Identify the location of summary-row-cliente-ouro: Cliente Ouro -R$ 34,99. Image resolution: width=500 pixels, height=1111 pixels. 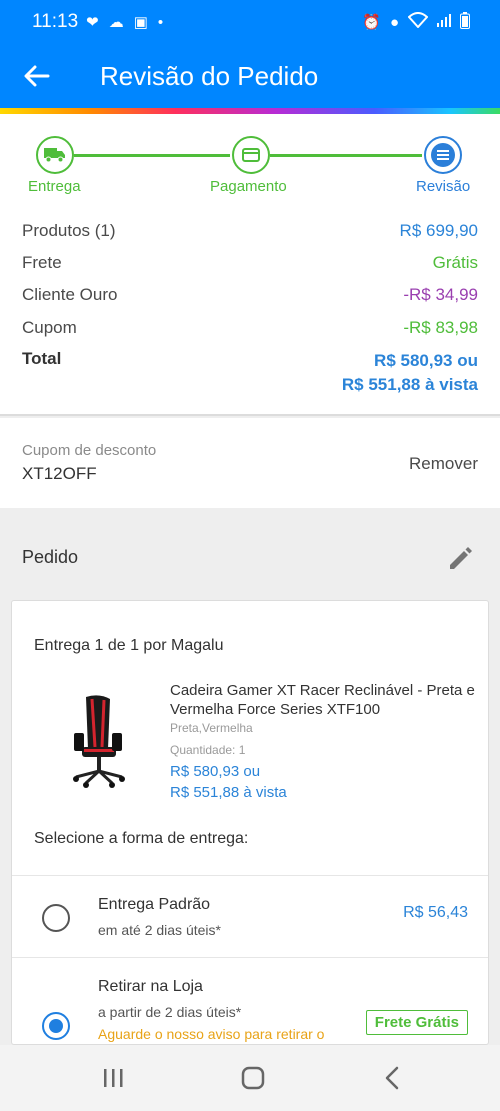
(250, 295).